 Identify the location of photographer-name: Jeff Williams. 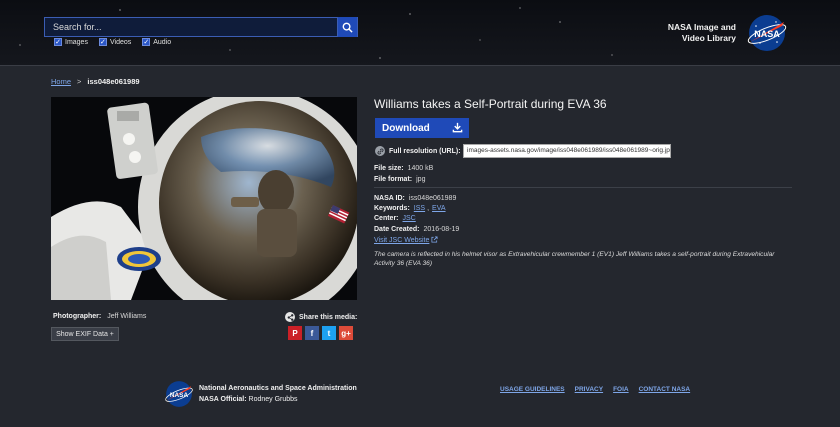
(127, 316).